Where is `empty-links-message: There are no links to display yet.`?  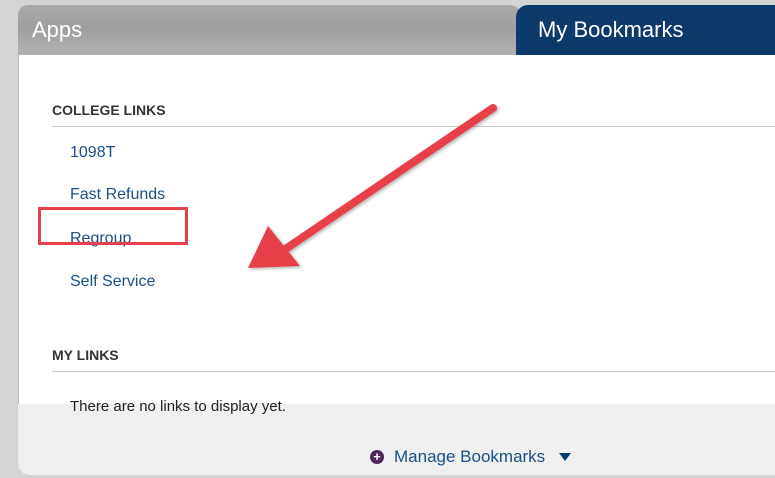 empty-links-message: There are no links to display yet. is located at coordinates (178, 406).